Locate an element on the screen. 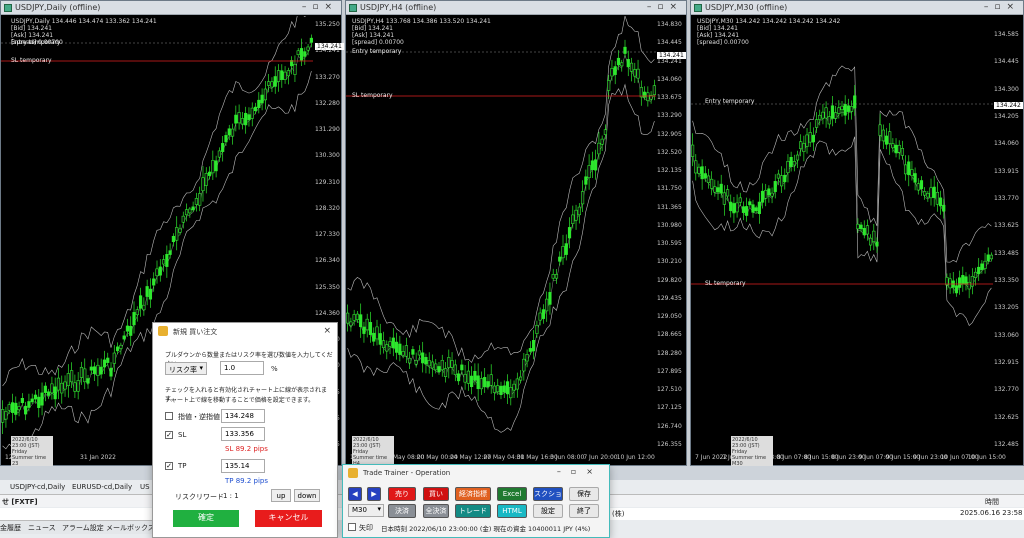 Image resolution: width=1024 pixels, height=538 pixels. tab-mailbox: メールボックス is located at coordinates (130, 528).